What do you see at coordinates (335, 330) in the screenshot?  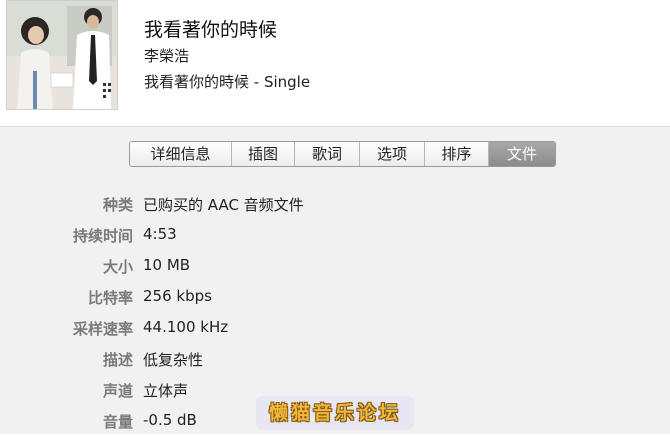 I see `info-row-sample-rate: 采样速率 44.100 kHz` at bounding box center [335, 330].